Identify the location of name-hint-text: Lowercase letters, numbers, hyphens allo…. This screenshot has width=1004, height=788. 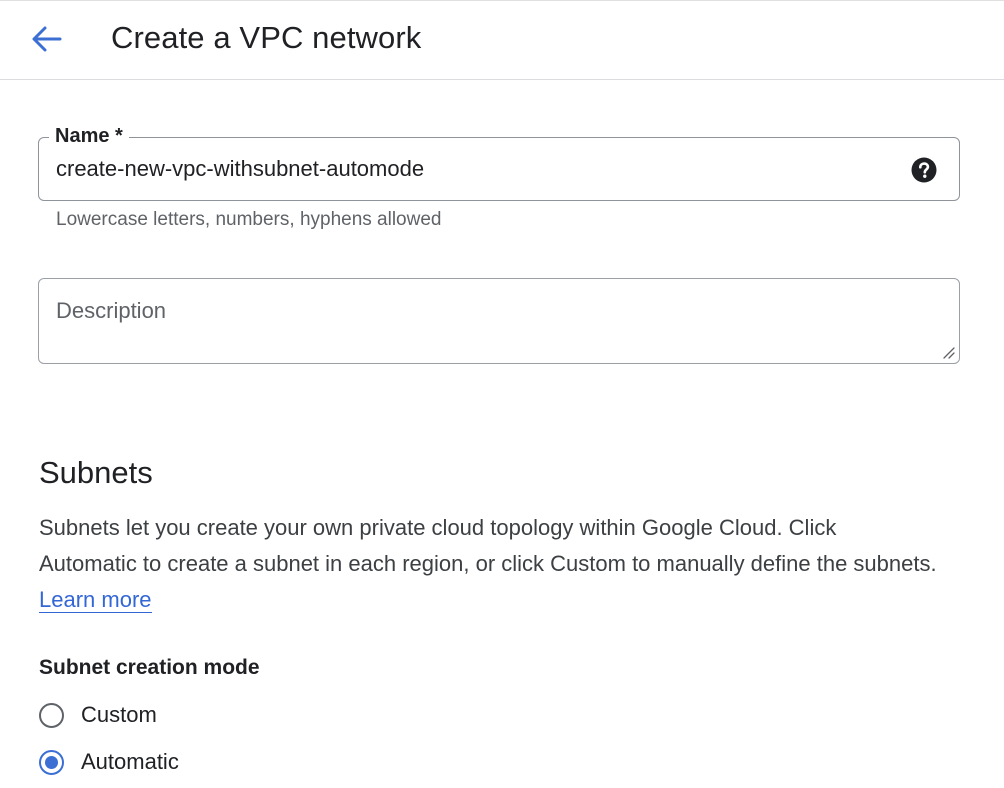
(249, 219).